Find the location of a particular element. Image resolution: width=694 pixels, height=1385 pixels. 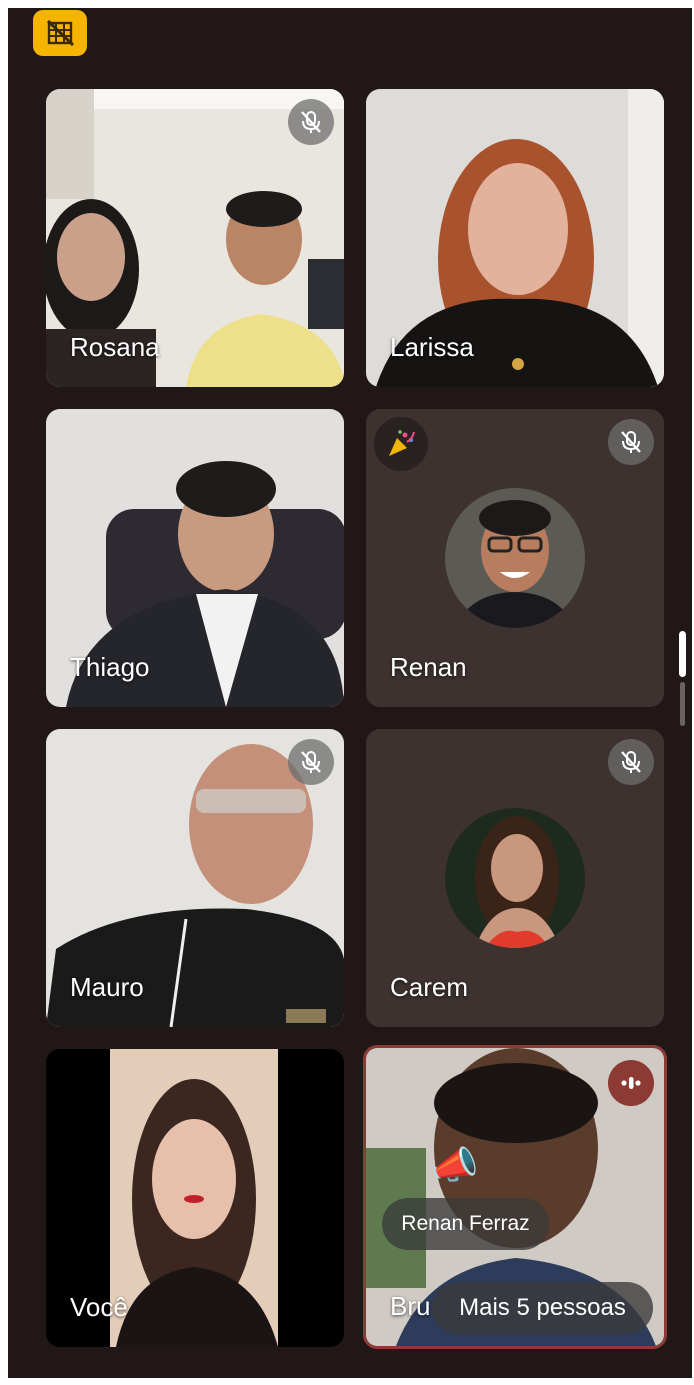

participant-name: Rosana is located at coordinates (115, 347).